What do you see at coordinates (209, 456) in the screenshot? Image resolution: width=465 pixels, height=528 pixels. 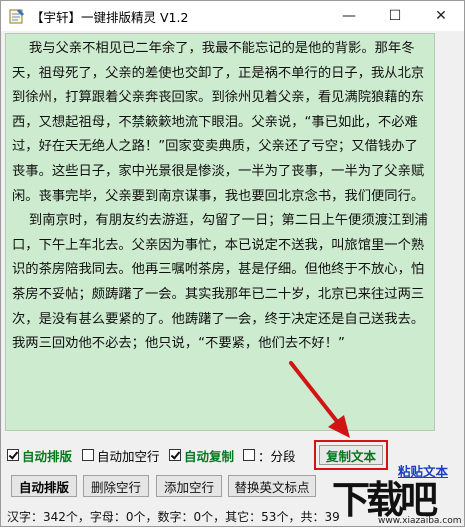 I see `auto-copy-label: 自动复制` at bounding box center [209, 456].